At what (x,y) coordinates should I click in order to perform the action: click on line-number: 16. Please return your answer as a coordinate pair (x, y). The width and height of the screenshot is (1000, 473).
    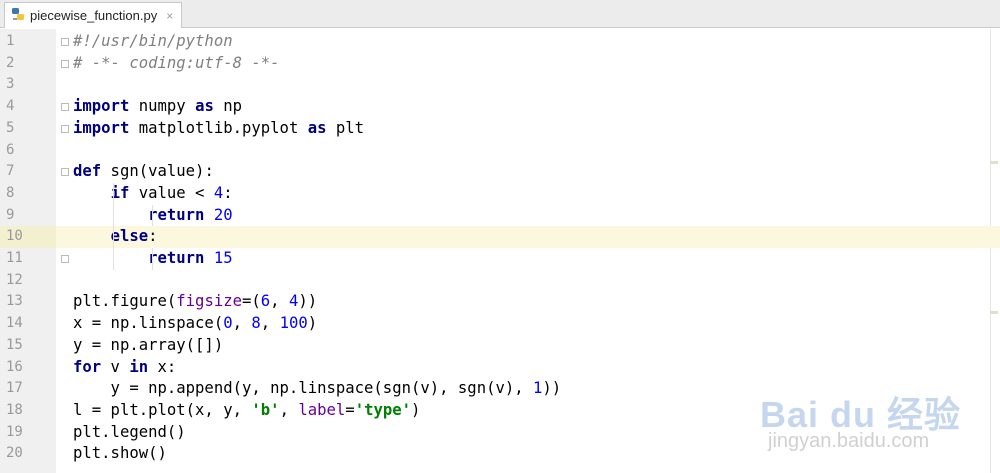
    Looking at the image, I should click on (14, 366).